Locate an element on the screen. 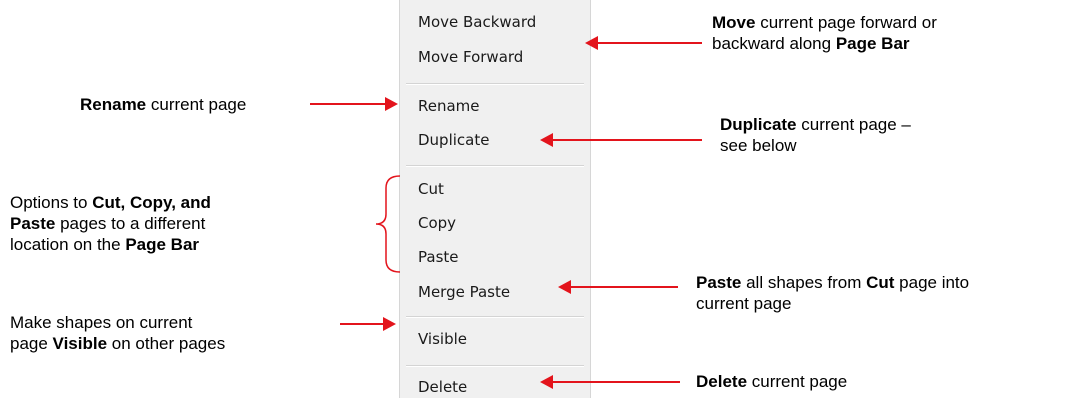  annotation-delete: Delete current page is located at coordinates (771, 381).